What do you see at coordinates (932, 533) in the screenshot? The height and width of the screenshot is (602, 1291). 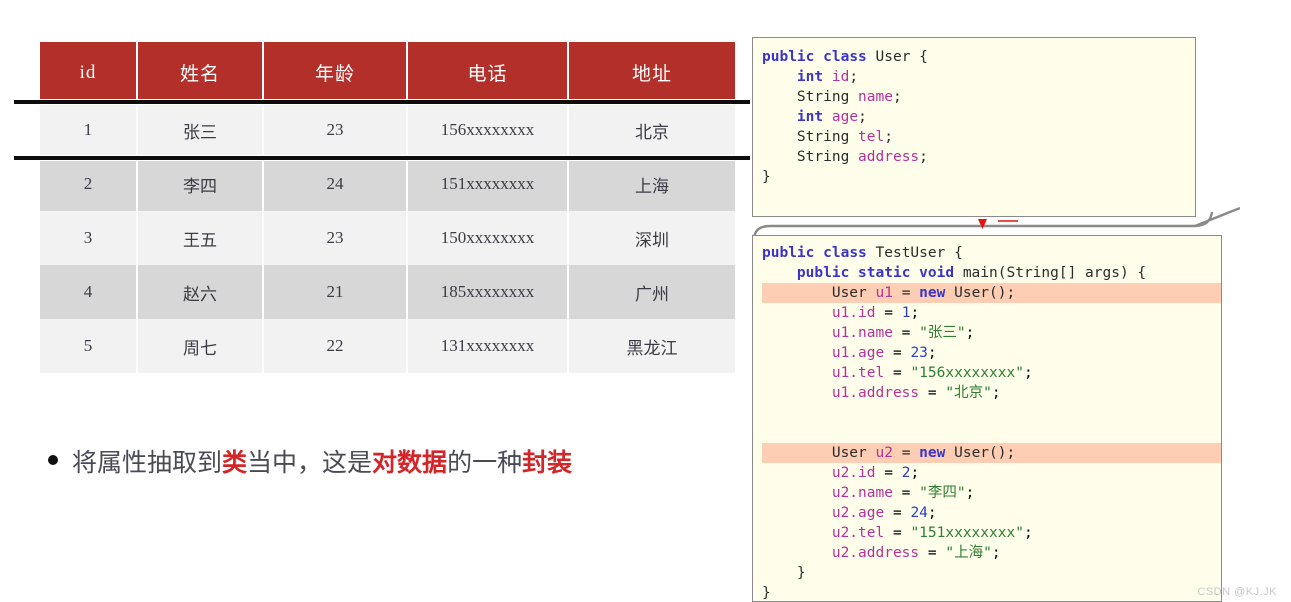 I see `code-line: u2.tel = "151xxxxxxxx";` at bounding box center [932, 533].